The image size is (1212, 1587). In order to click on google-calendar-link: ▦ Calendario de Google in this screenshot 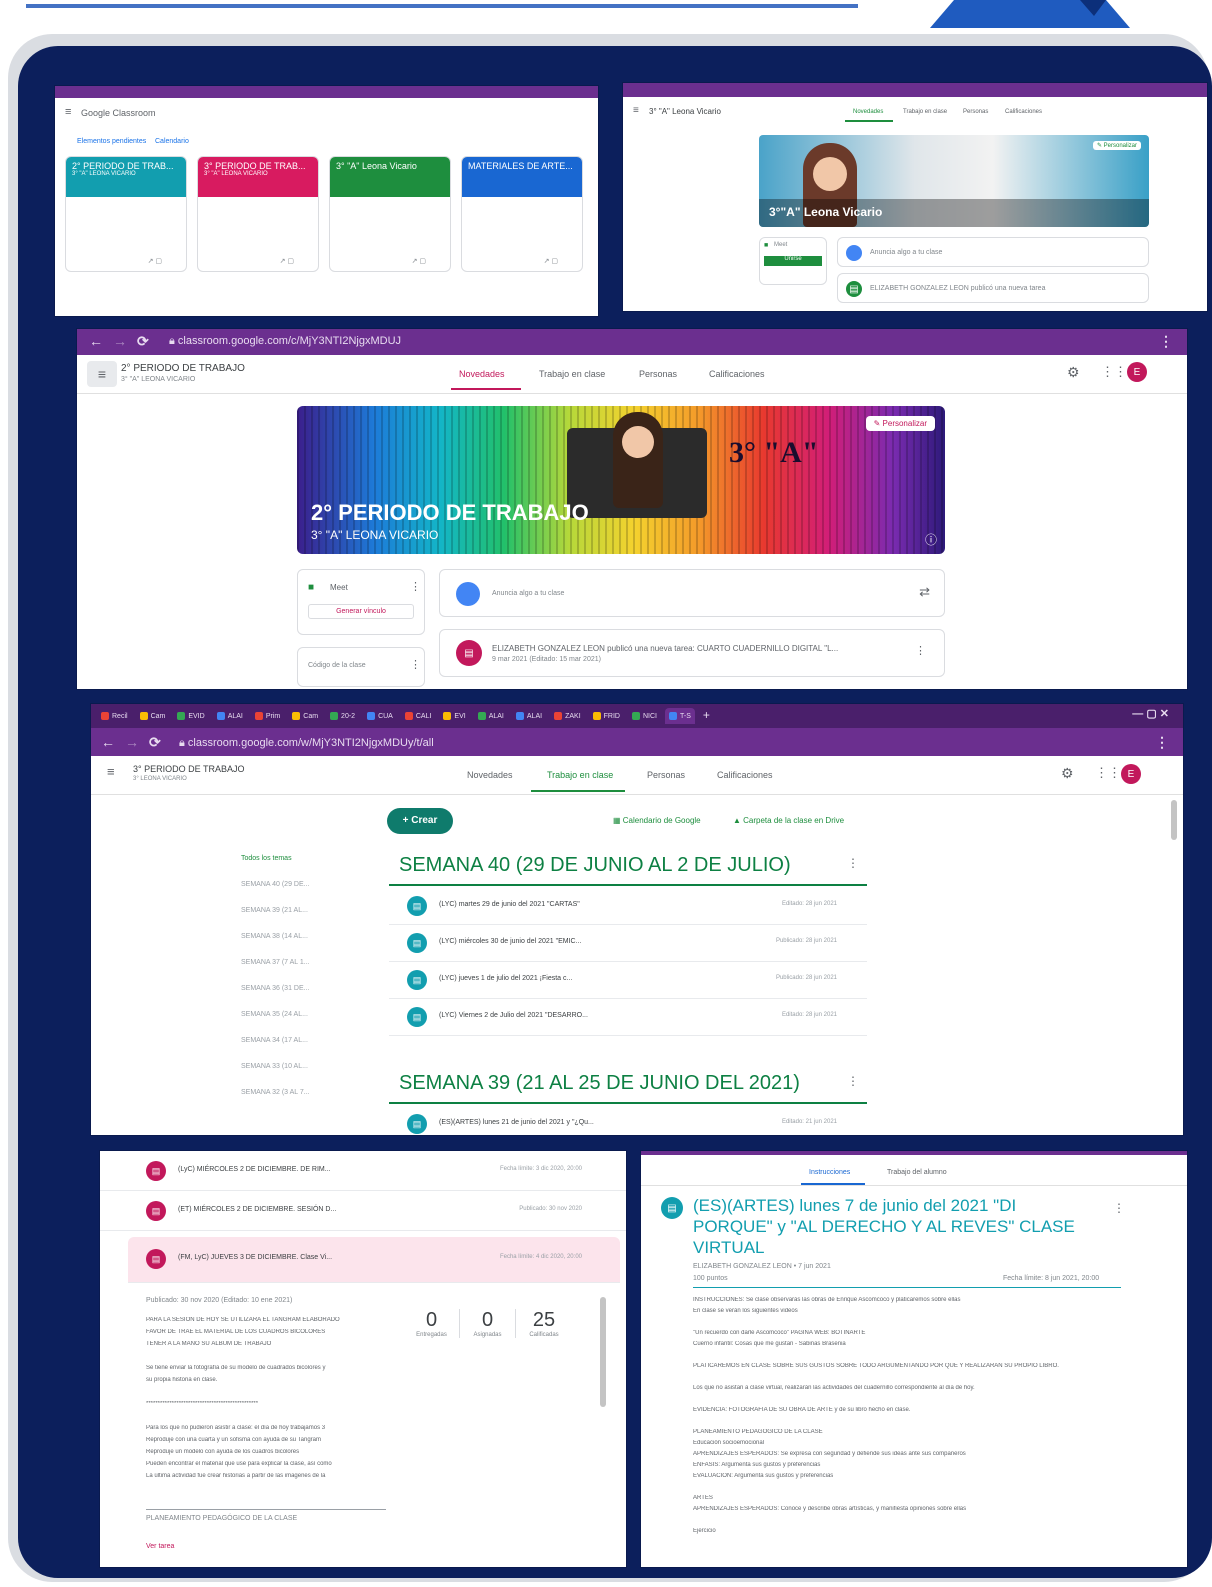, I will do `click(657, 820)`.